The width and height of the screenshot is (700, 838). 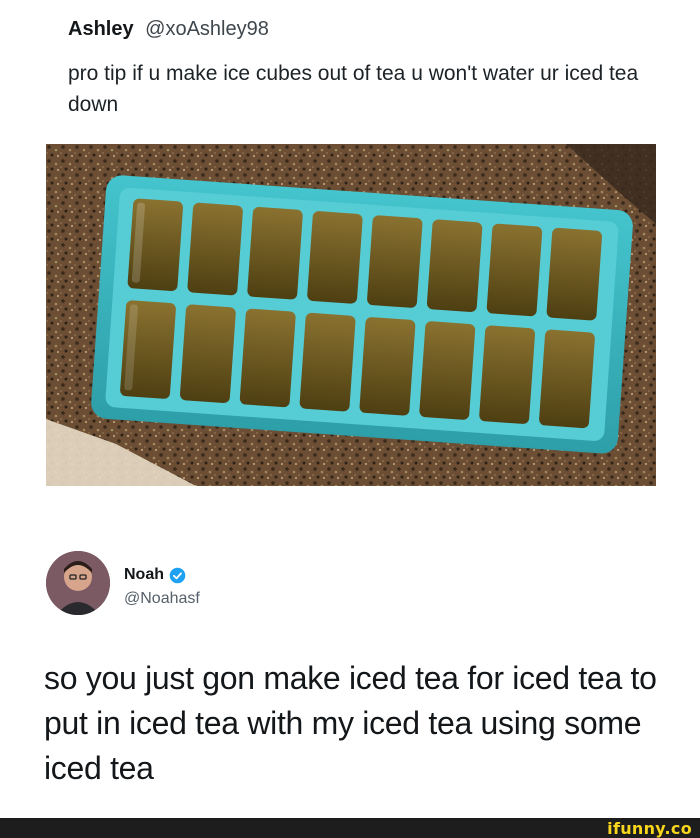 What do you see at coordinates (144, 575) in the screenshot?
I see `author-name: Noah` at bounding box center [144, 575].